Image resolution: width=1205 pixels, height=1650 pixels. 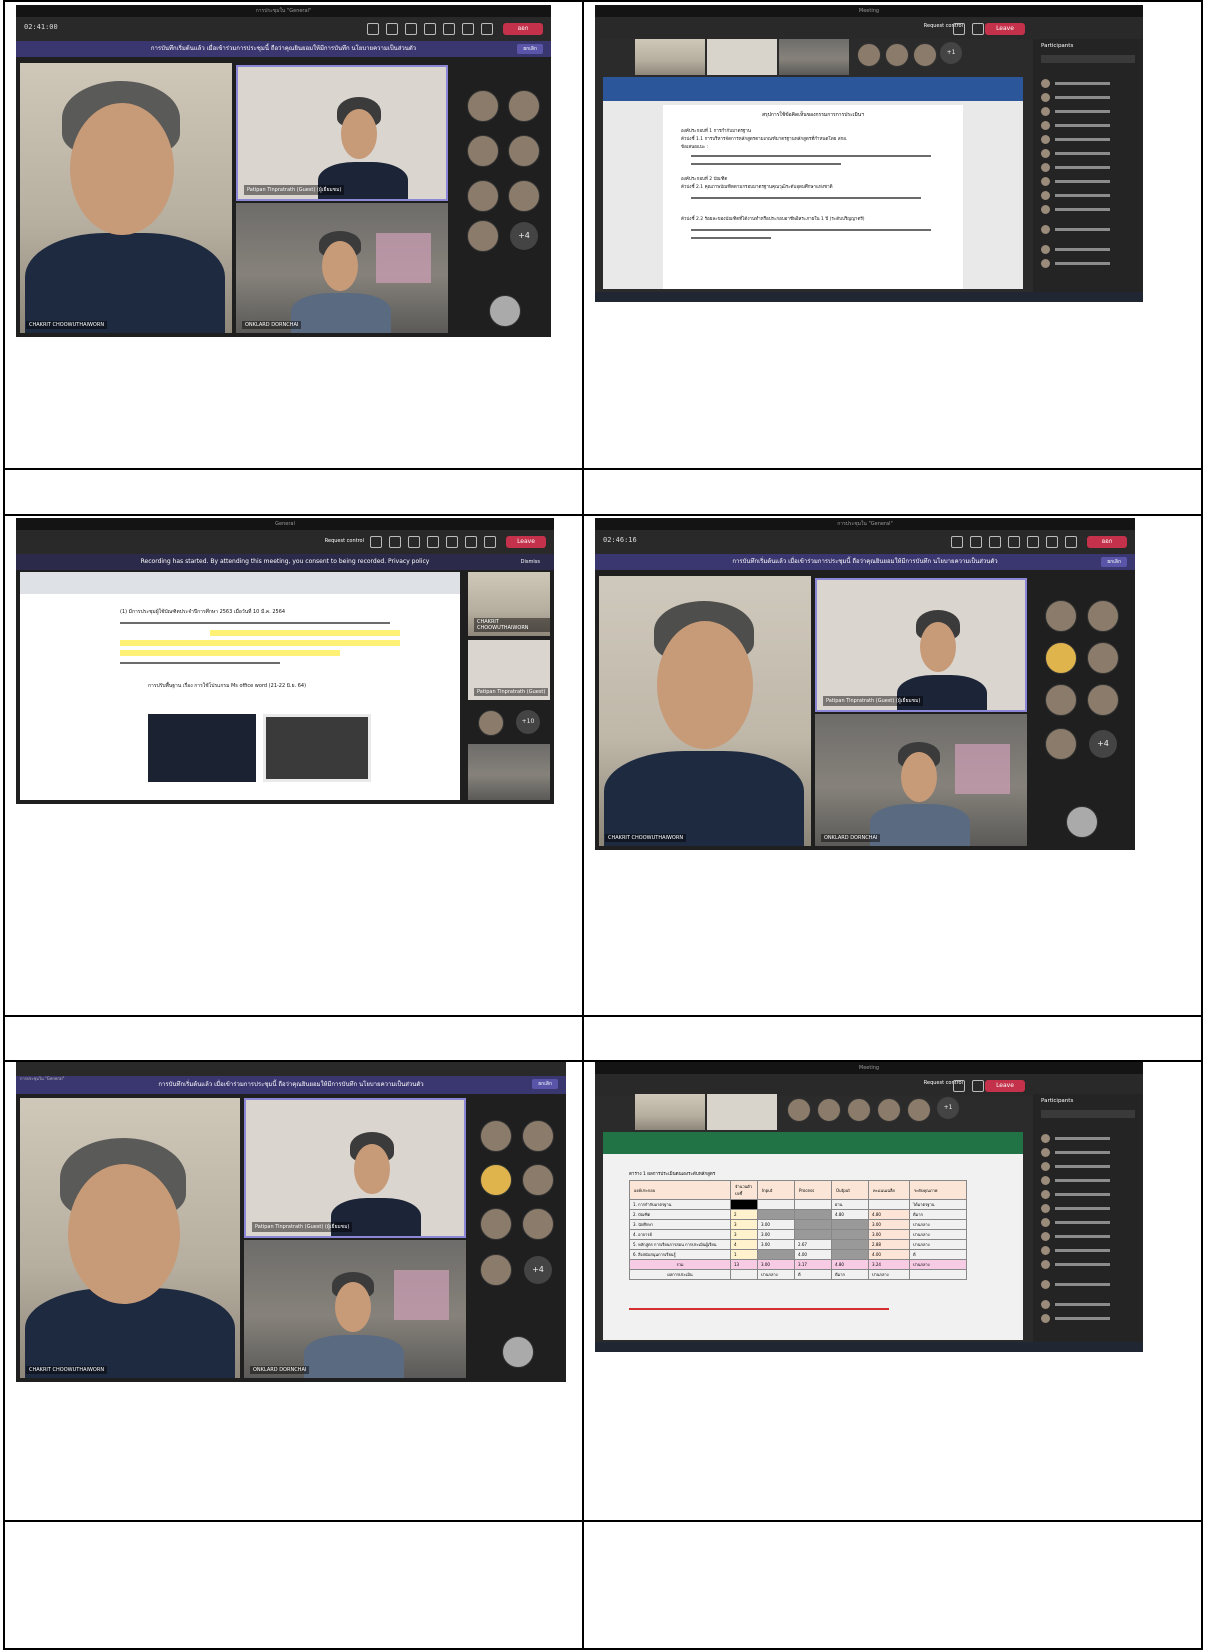 What do you see at coordinates (528, 722) in the screenshot?
I see `more-attendees-button: +10` at bounding box center [528, 722].